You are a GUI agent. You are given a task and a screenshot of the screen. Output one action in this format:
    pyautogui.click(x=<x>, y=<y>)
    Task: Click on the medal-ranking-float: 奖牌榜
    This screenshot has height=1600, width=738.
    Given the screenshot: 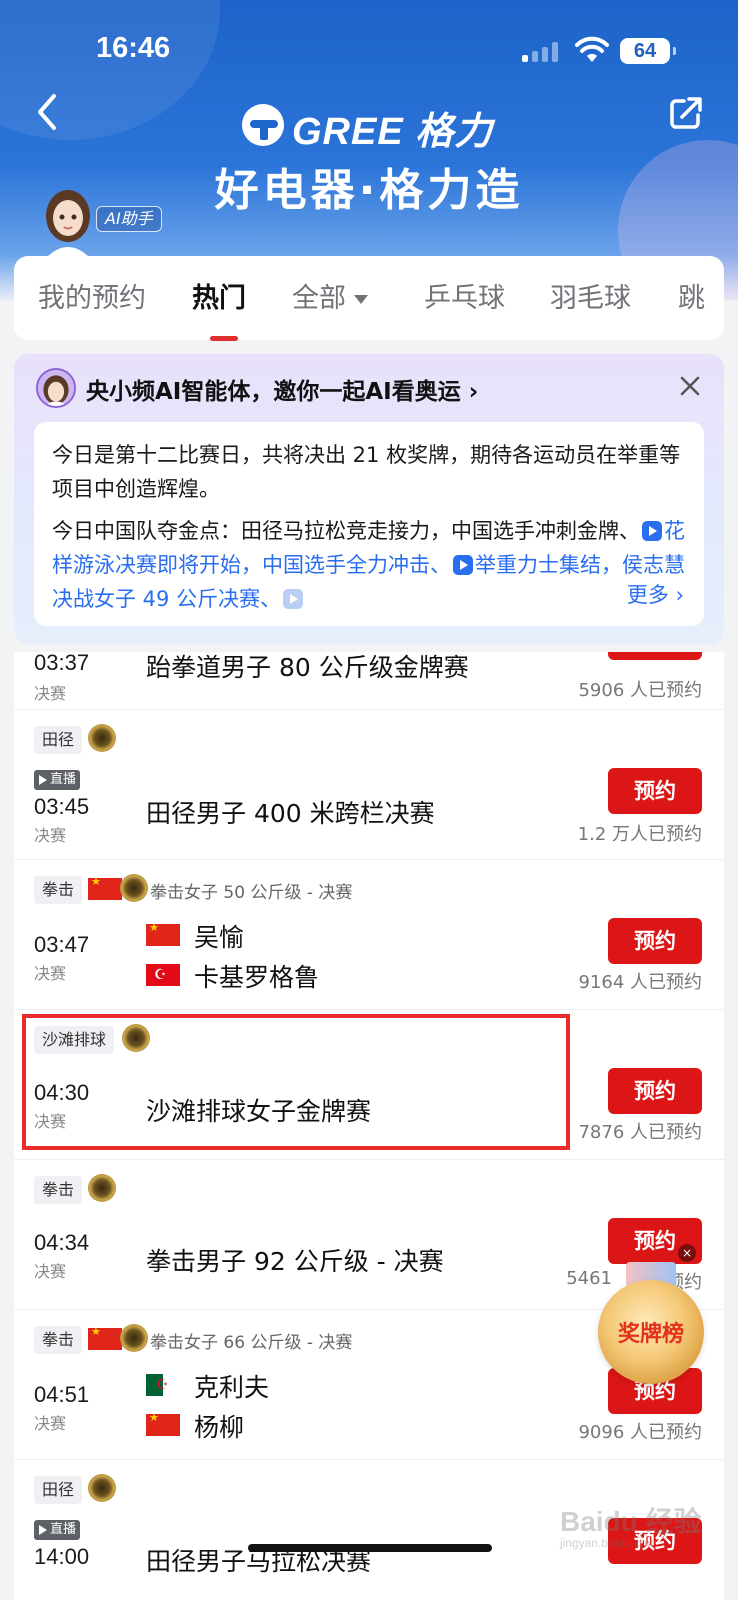 What is the action you would take?
    pyautogui.click(x=651, y=1323)
    